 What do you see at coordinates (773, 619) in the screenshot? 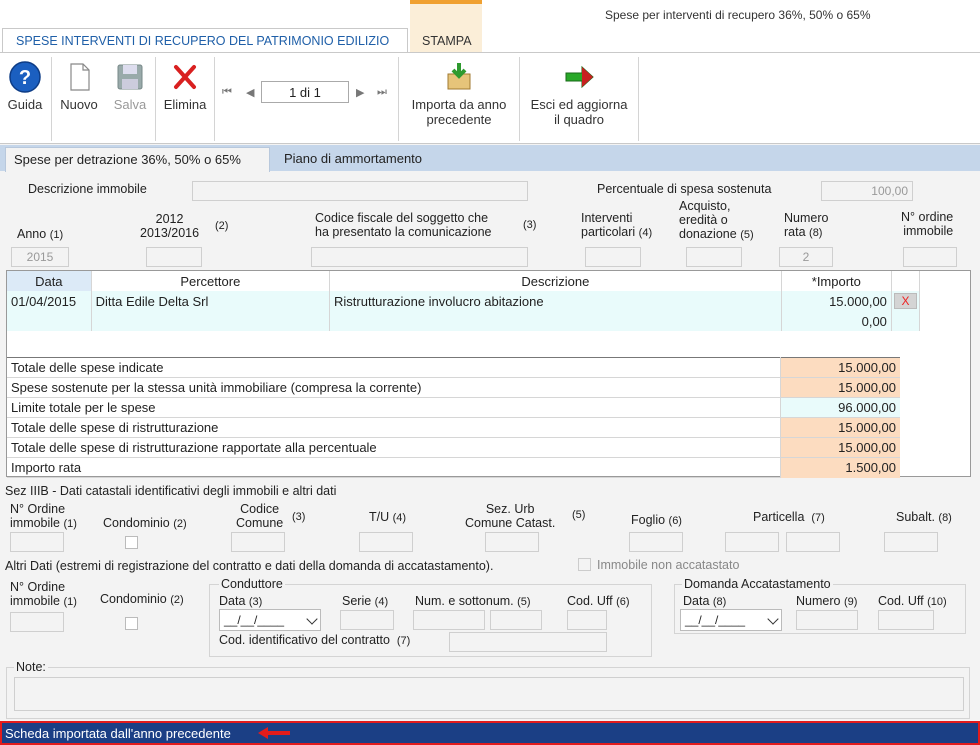
I see `chevron-down-icon` at bounding box center [773, 619].